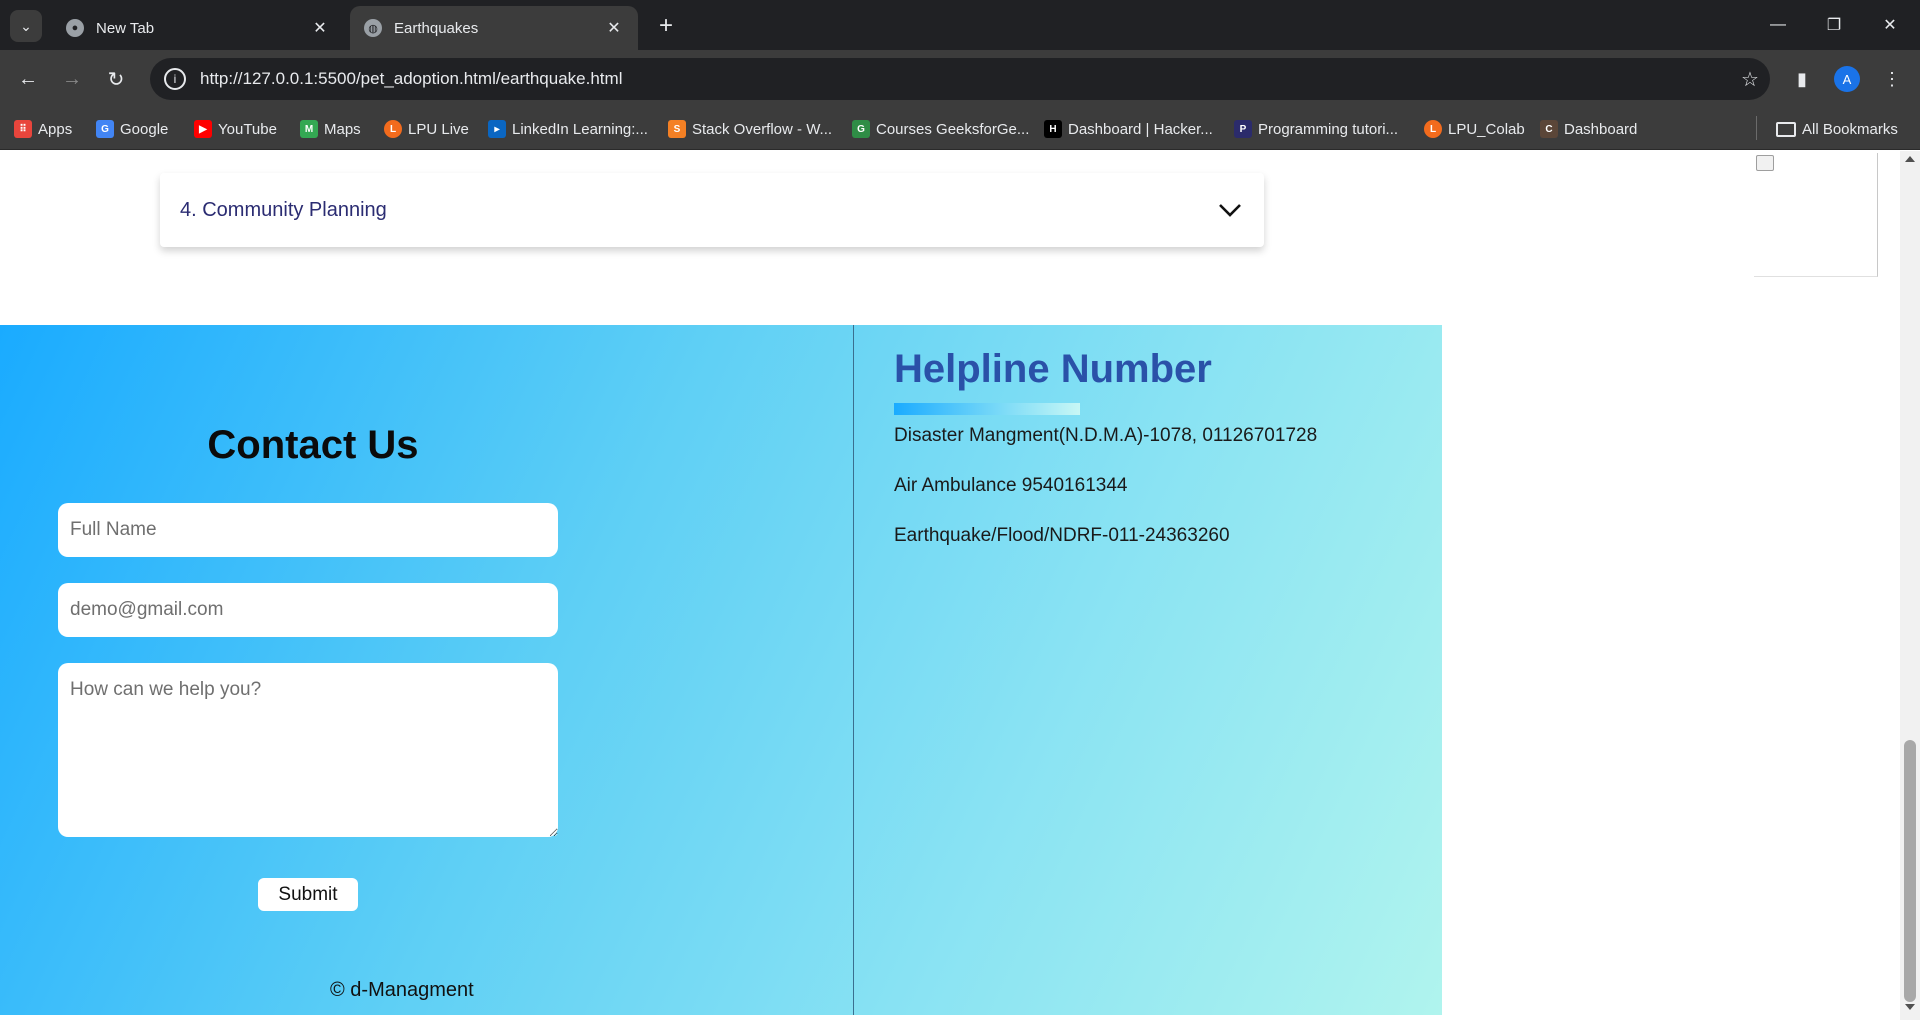  I want to click on helpline-title: Helpline Number, so click(1053, 369).